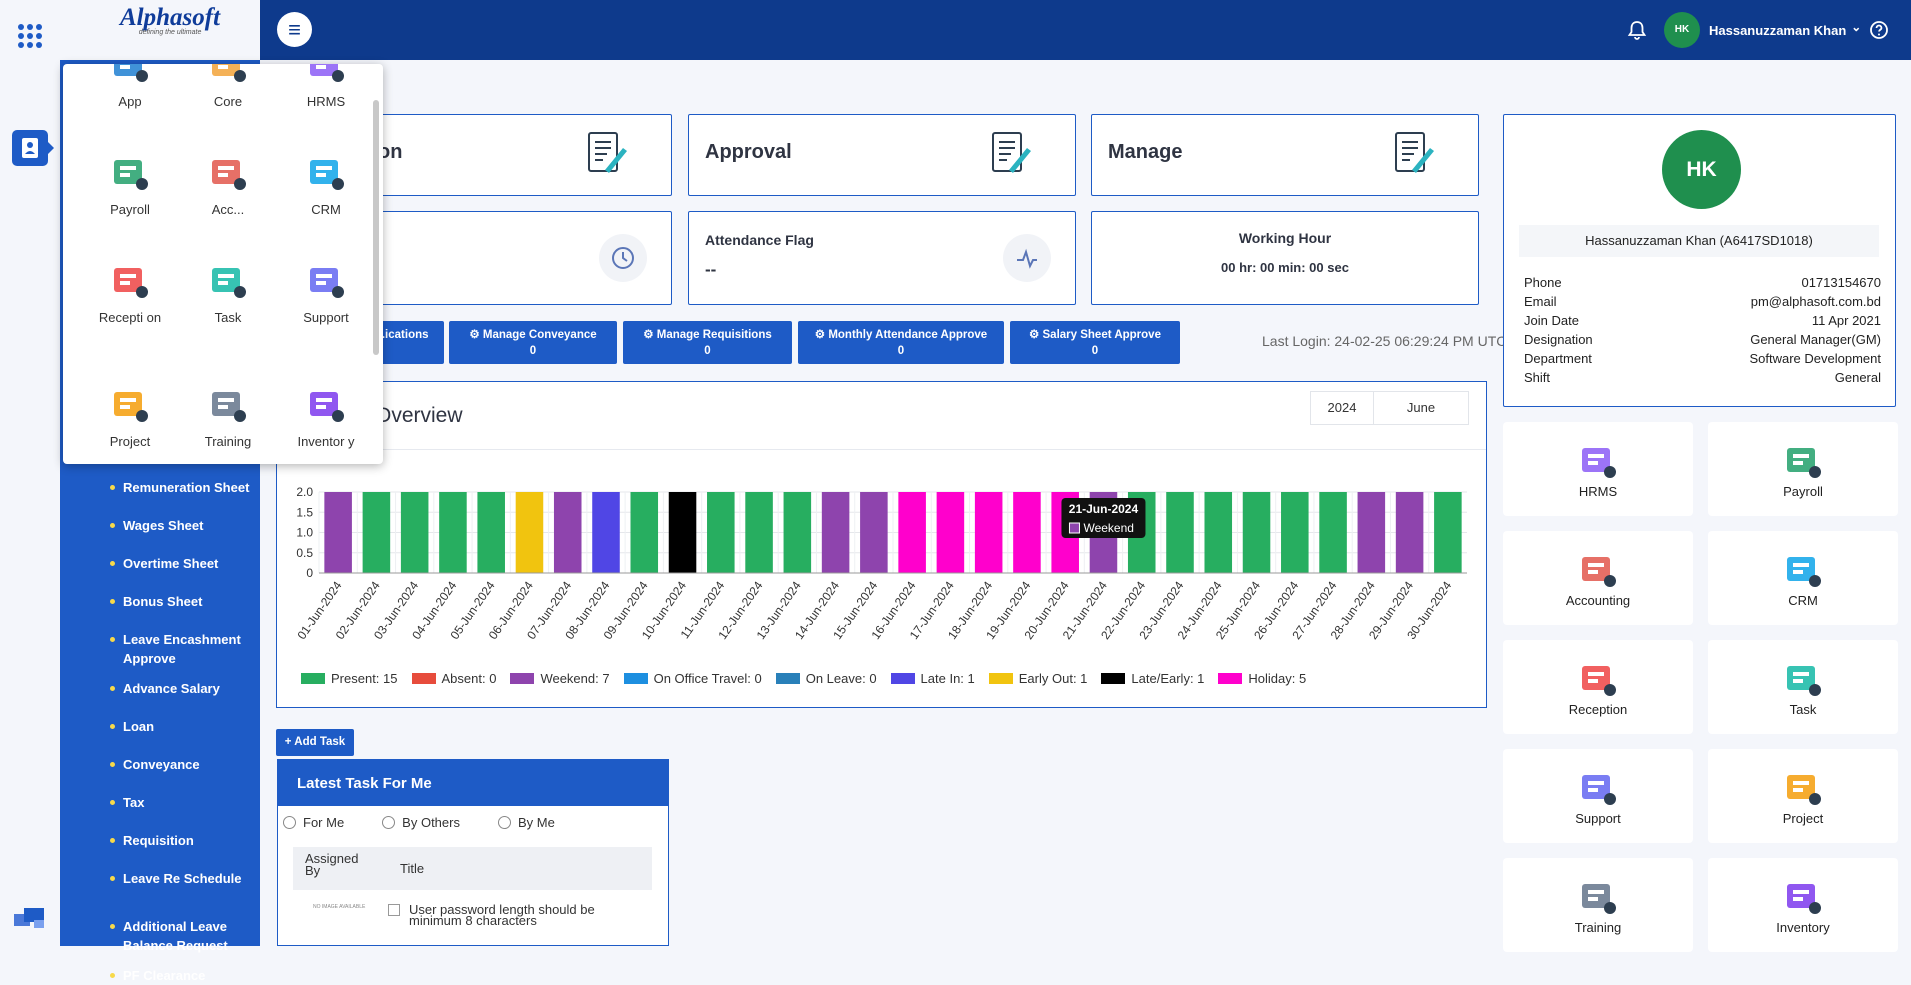 The width and height of the screenshot is (1911, 985). Describe the element at coordinates (376, 227) in the screenshot. I see `popup-scrollbar` at that location.